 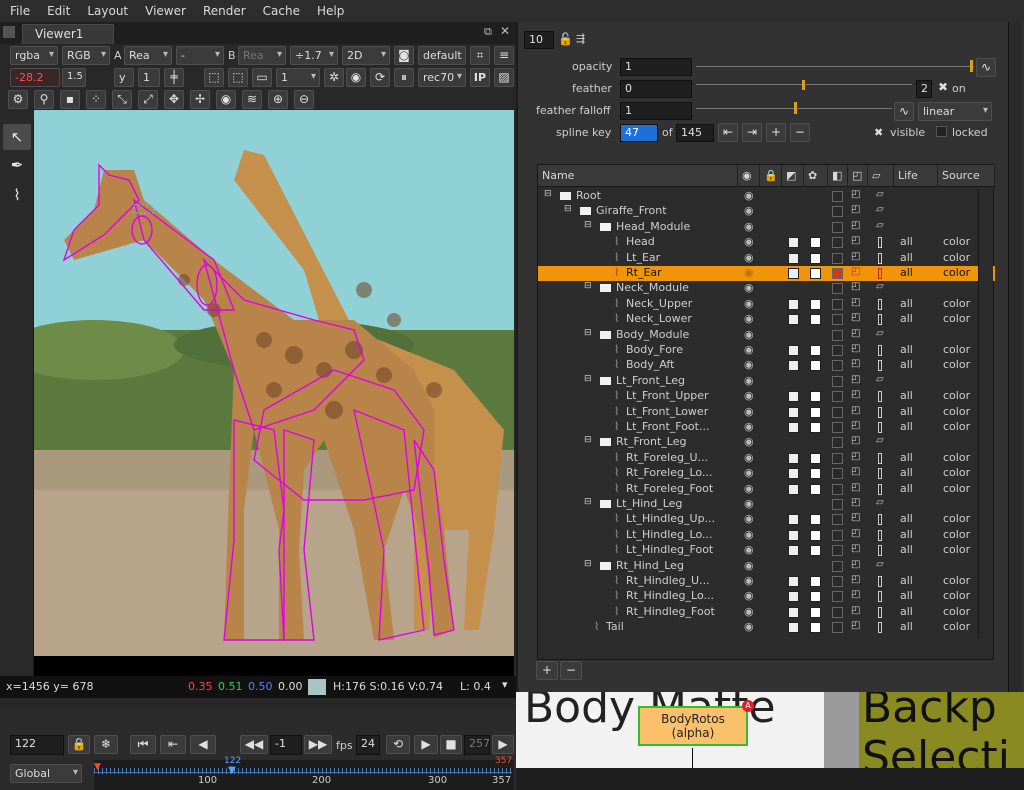 What do you see at coordinates (174, 99) in the screenshot?
I see `transform-icon: ✥` at bounding box center [174, 99].